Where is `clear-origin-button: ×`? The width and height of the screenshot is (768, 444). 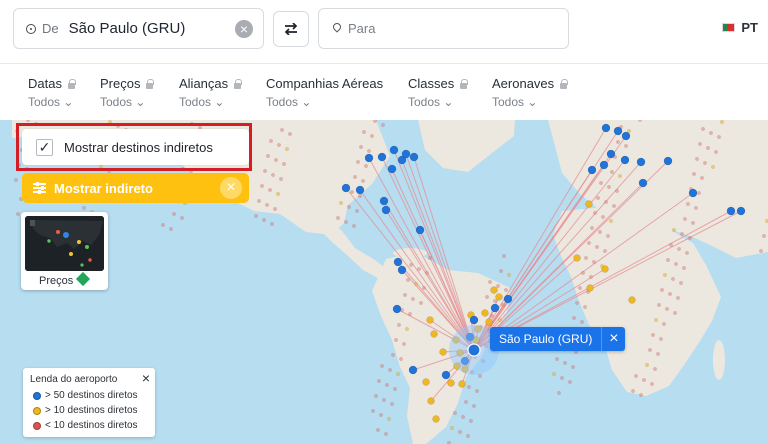
clear-origin-button: × is located at coordinates (244, 29).